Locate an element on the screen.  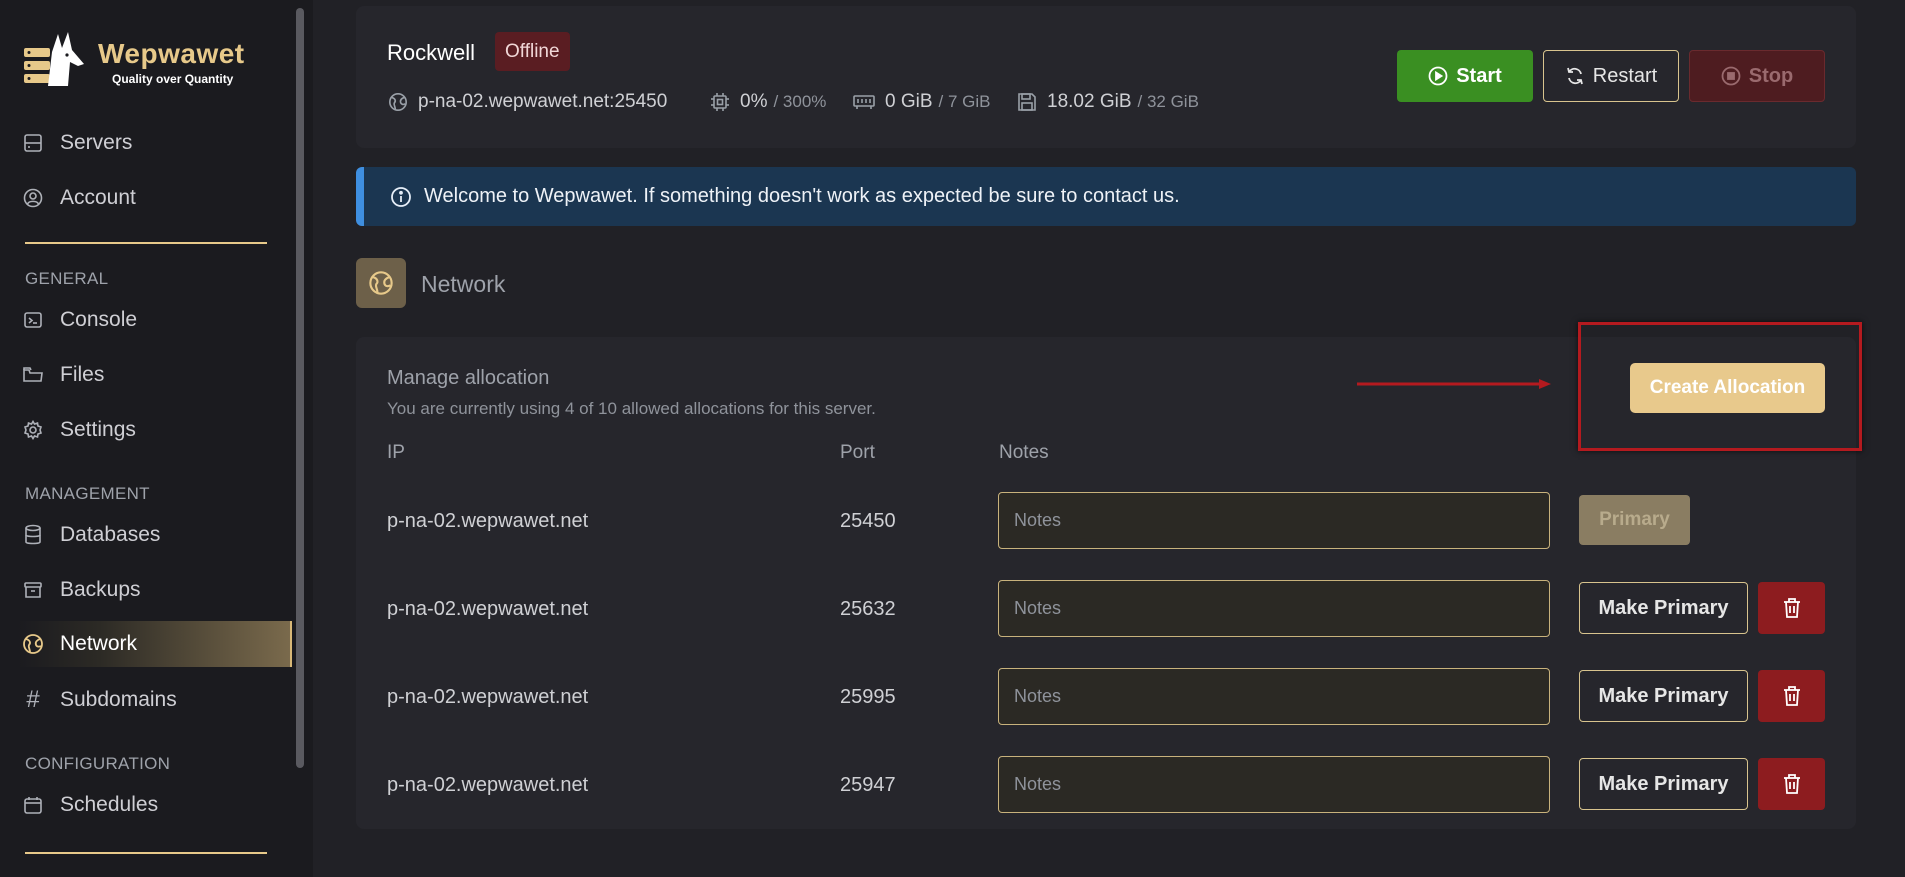
sidebar-item-label: Databases is located at coordinates (110, 534).